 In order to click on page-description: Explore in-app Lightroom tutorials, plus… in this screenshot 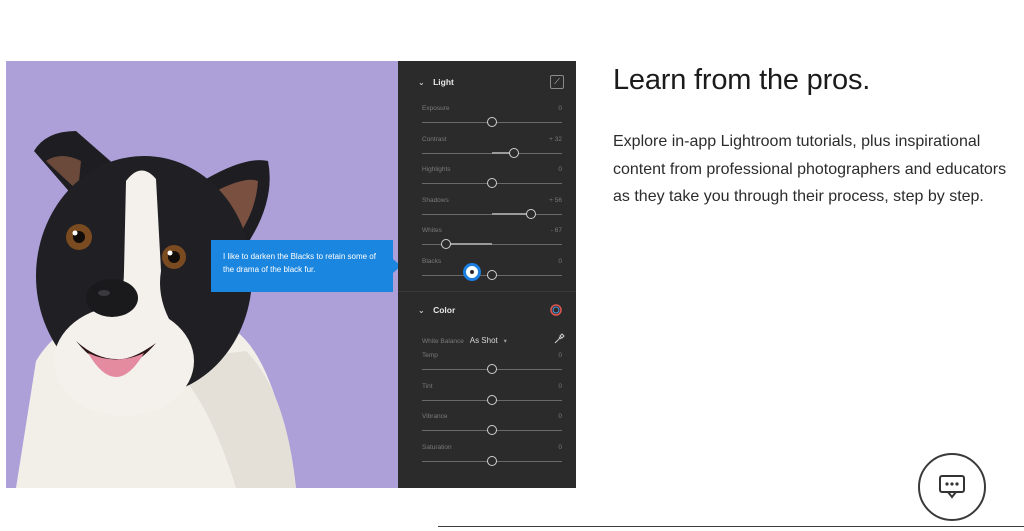, I will do `click(810, 169)`.